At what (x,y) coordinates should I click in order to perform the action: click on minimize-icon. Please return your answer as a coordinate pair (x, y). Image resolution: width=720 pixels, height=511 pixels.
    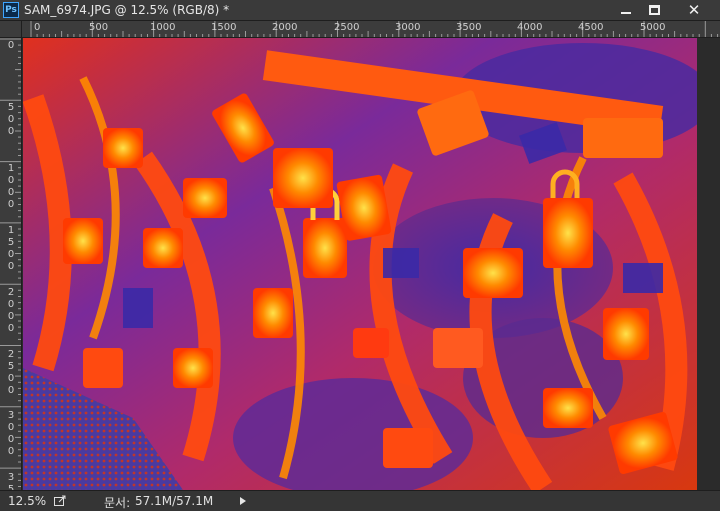
    Looking at the image, I should click on (626, 13).